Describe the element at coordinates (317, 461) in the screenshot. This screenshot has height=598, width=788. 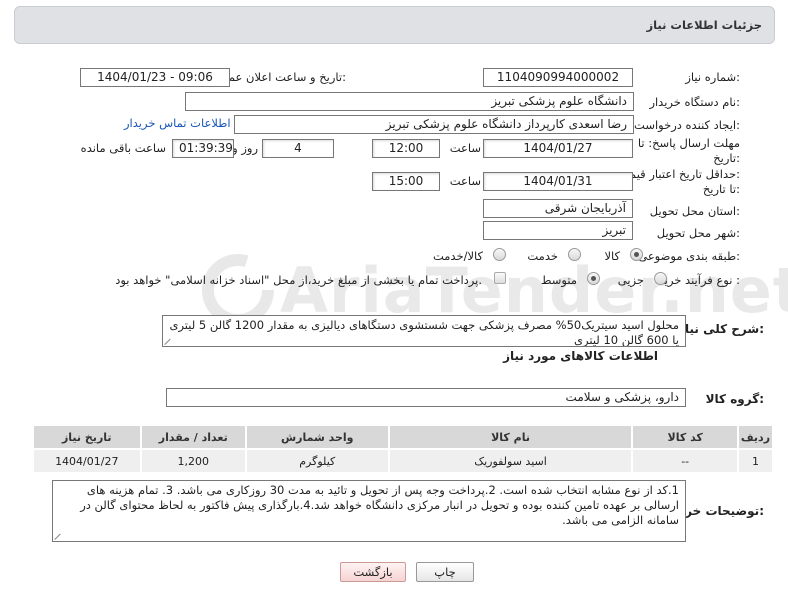
I see `cell-unit: کیلوگرم` at that location.